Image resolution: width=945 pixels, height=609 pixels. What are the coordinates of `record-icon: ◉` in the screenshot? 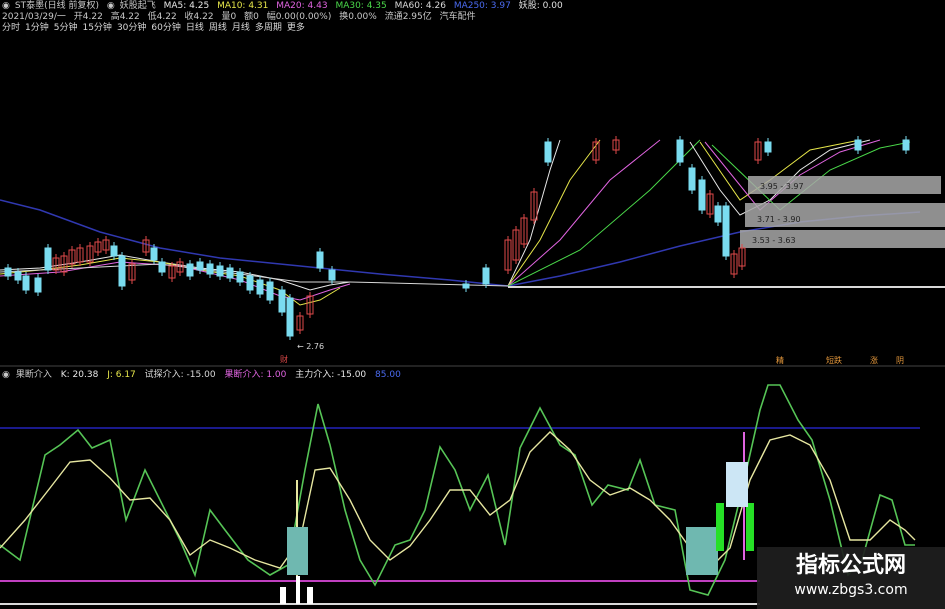 It's located at (6, 375).